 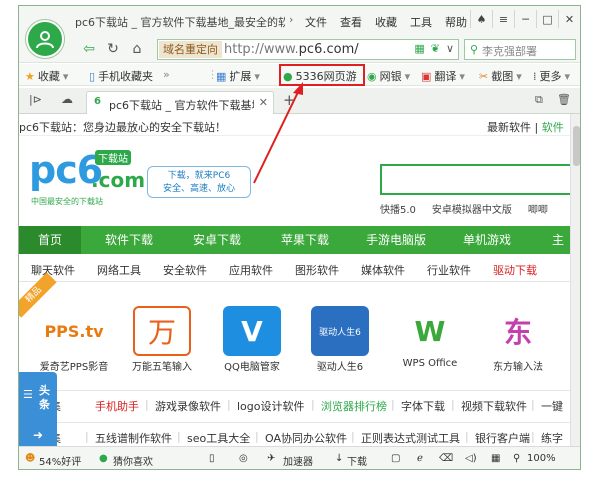 What do you see at coordinates (576, 146) in the screenshot?
I see `scrollbar-thumb` at bounding box center [576, 146].